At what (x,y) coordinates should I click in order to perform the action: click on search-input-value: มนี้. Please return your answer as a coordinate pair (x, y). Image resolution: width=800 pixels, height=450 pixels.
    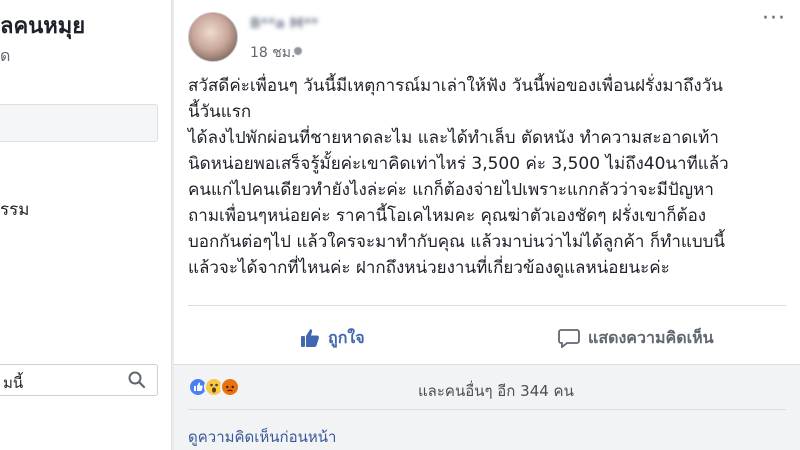
    Looking at the image, I should click on (13, 383).